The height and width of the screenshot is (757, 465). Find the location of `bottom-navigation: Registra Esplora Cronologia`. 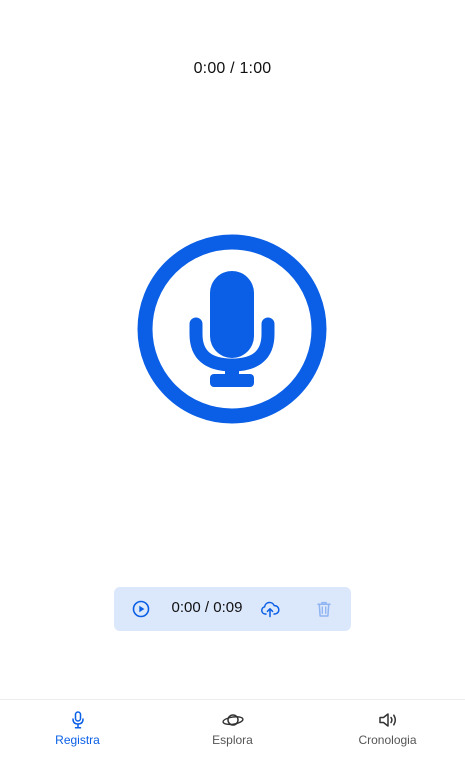

bottom-navigation: Registra Esplora Cronologia is located at coordinates (232, 728).